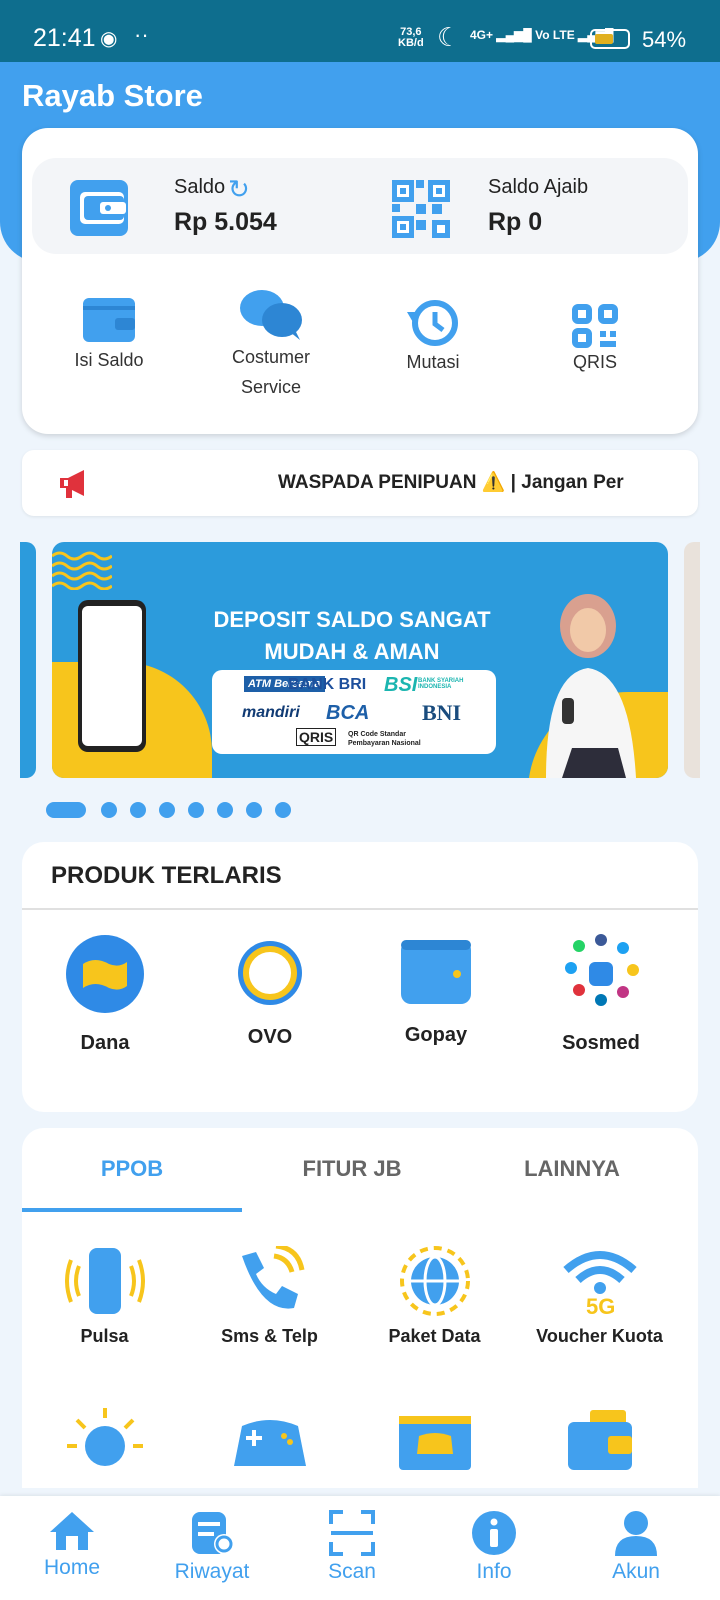 The height and width of the screenshot is (1600, 720). I want to click on qris-subtitle: QR Code Standar Pembayaran Nasional, so click(384, 739).